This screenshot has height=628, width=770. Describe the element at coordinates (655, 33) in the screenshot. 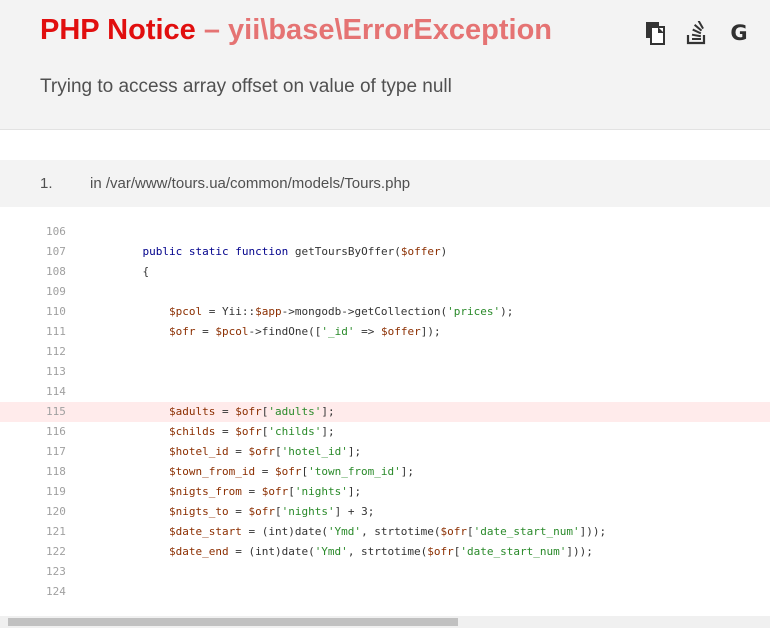

I see `copy-icon` at that location.